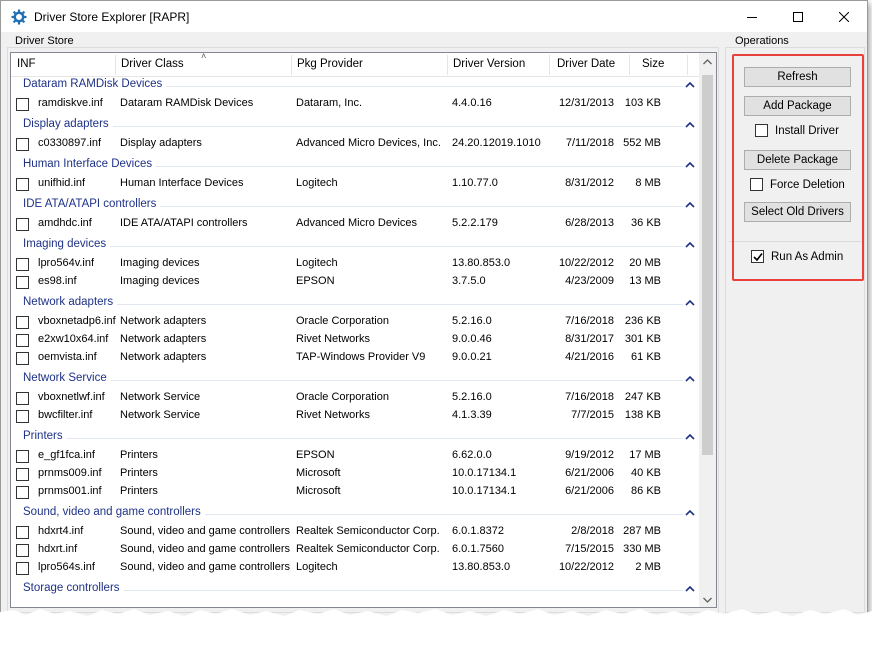  What do you see at coordinates (356, 514) in the screenshot?
I see `group-header: Sound, video and game controllers` at bounding box center [356, 514].